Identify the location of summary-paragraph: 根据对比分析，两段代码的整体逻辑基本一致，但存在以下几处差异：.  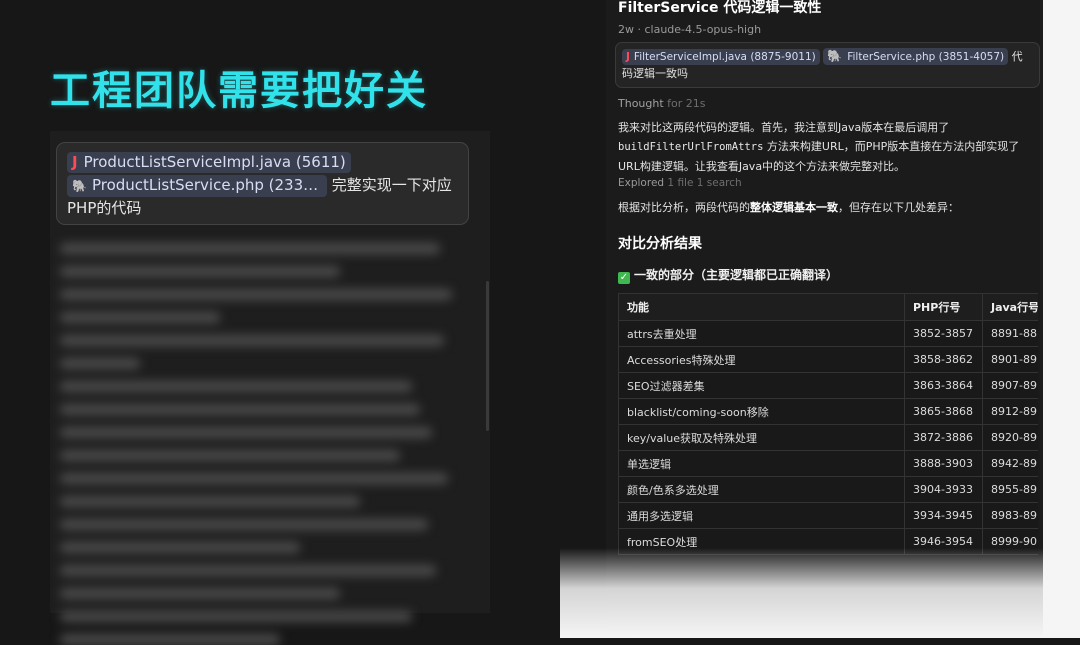
(788, 207).